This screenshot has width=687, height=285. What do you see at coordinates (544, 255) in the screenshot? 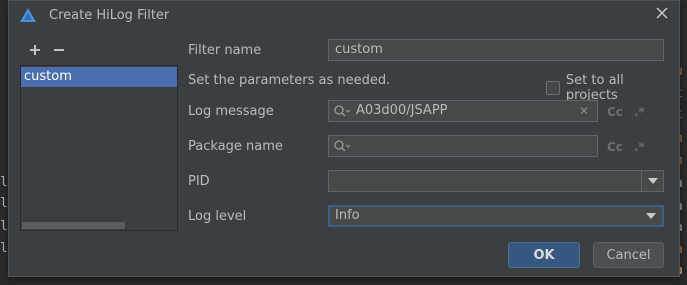
I see `ok-button: OK` at bounding box center [544, 255].